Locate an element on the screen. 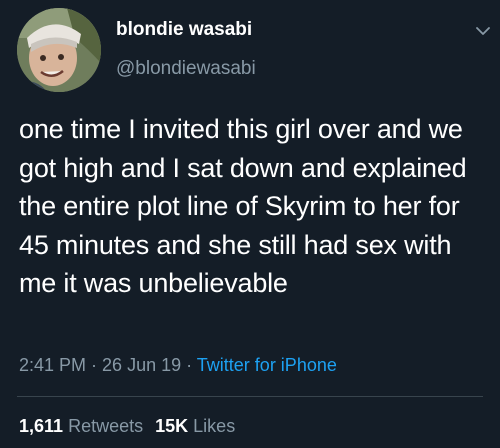  tweet-meta: 2:41 PM · 26 Jun 19 · Twitter for iPhone is located at coordinates (178, 365).